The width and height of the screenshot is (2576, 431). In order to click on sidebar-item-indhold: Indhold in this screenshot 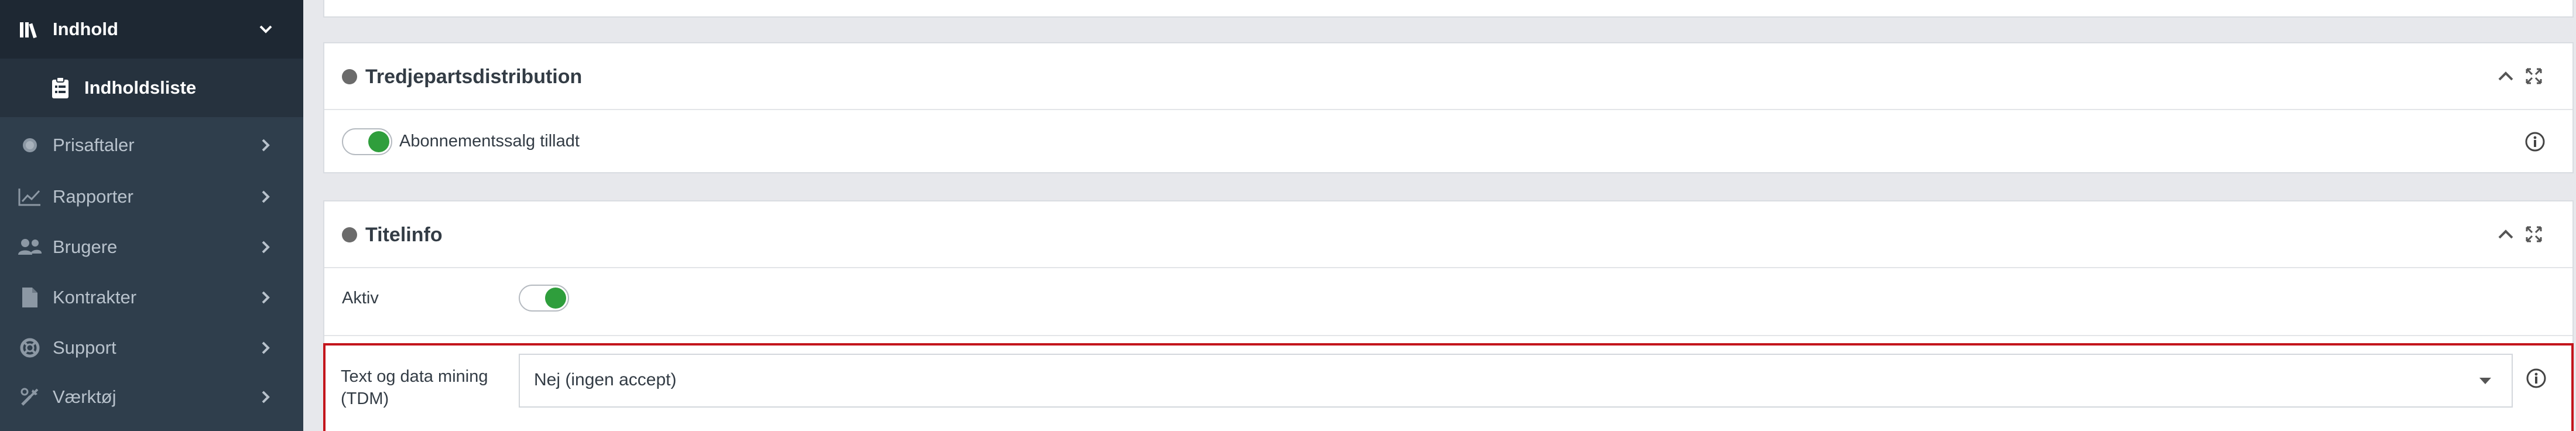, I will do `click(151, 29)`.